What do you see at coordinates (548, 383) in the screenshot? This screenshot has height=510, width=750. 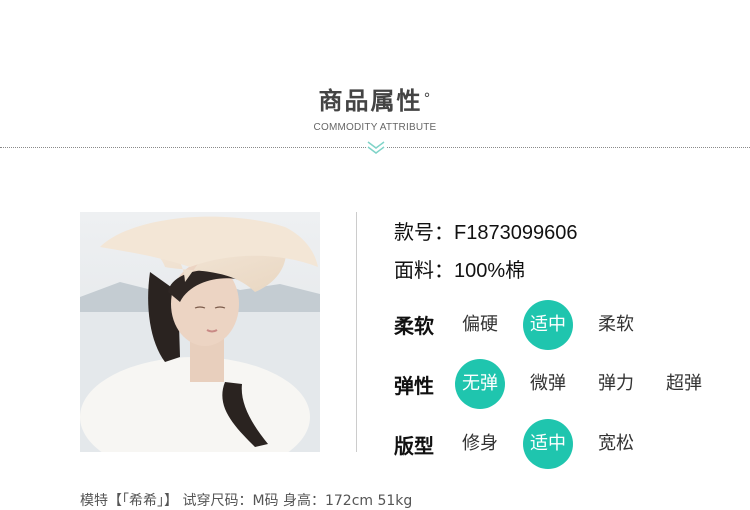 I see `elasticity-option-slight: 微弹` at bounding box center [548, 383].